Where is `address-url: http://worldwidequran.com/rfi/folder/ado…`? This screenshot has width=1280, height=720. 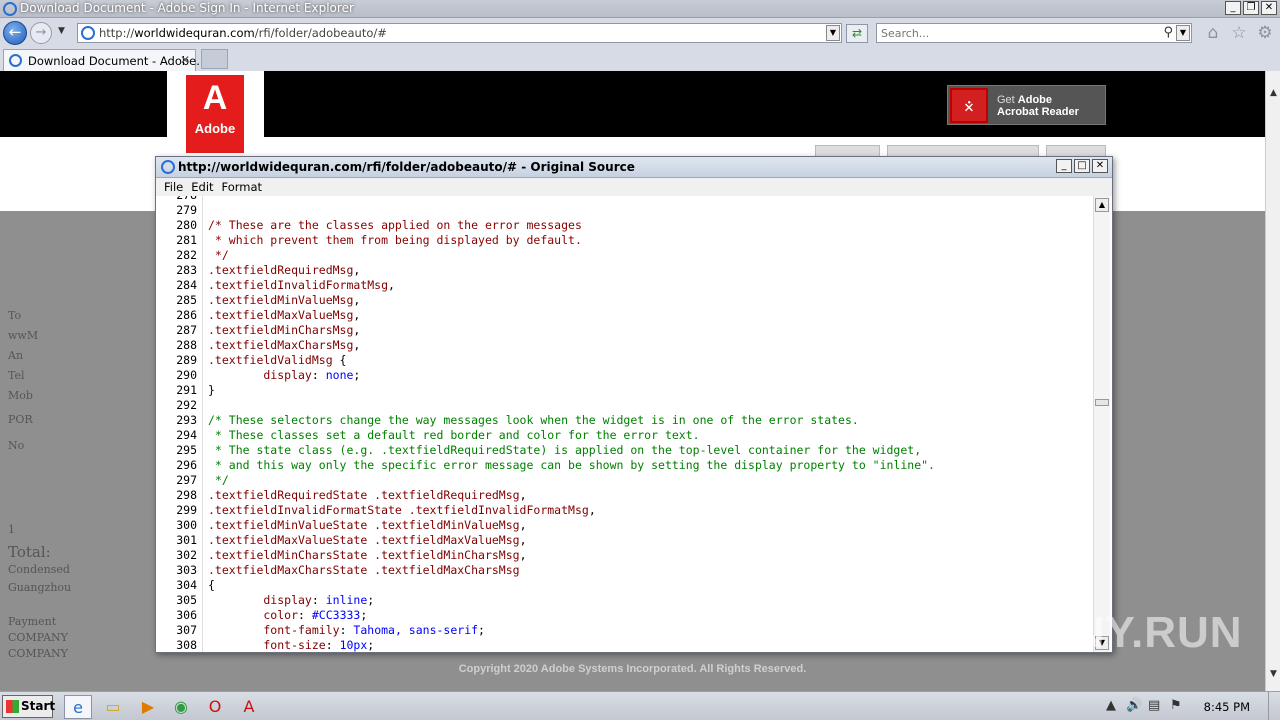 address-url: http://worldwidequran.com/rfi/folder/ado… is located at coordinates (243, 33).